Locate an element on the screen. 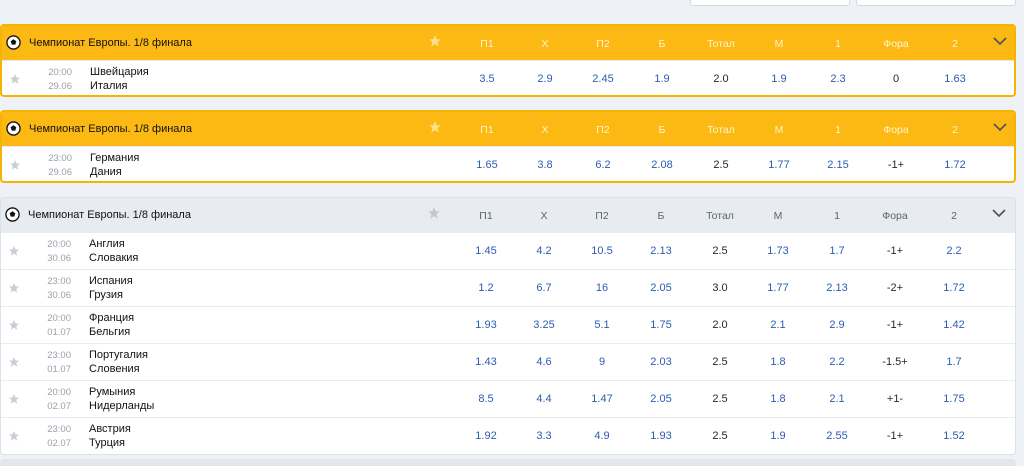 The width and height of the screenshot is (1024, 466). odd-x: 3.3 is located at coordinates (544, 436).